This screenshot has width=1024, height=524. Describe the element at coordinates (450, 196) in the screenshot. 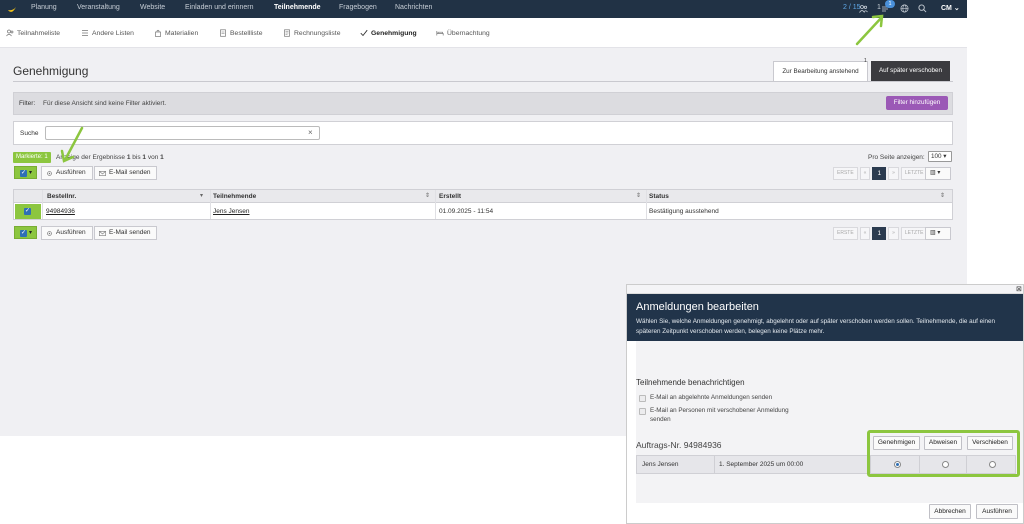

I see `column-header-created: Erstellt` at that location.